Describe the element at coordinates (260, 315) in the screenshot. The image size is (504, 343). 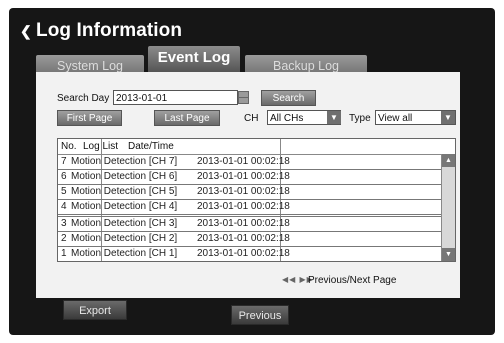
I see `previous-button: Previous` at that location.